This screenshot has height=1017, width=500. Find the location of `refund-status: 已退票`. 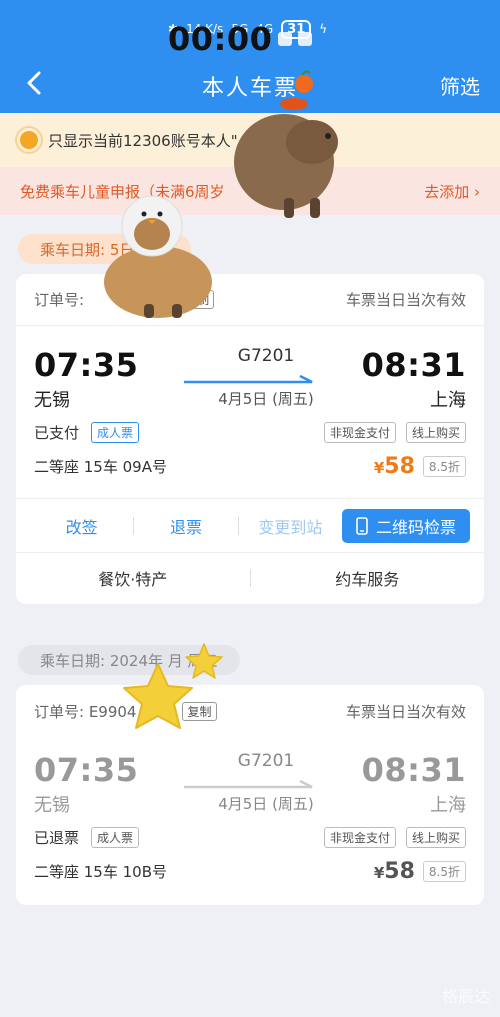

refund-status: 已退票 is located at coordinates (57, 838).